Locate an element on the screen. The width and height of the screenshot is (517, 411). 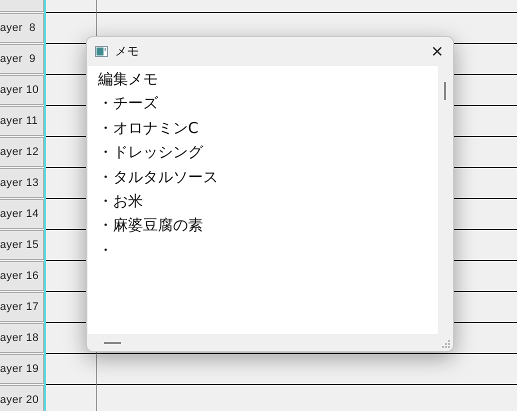
layer-button: ayer 19 is located at coordinates (22, 369).